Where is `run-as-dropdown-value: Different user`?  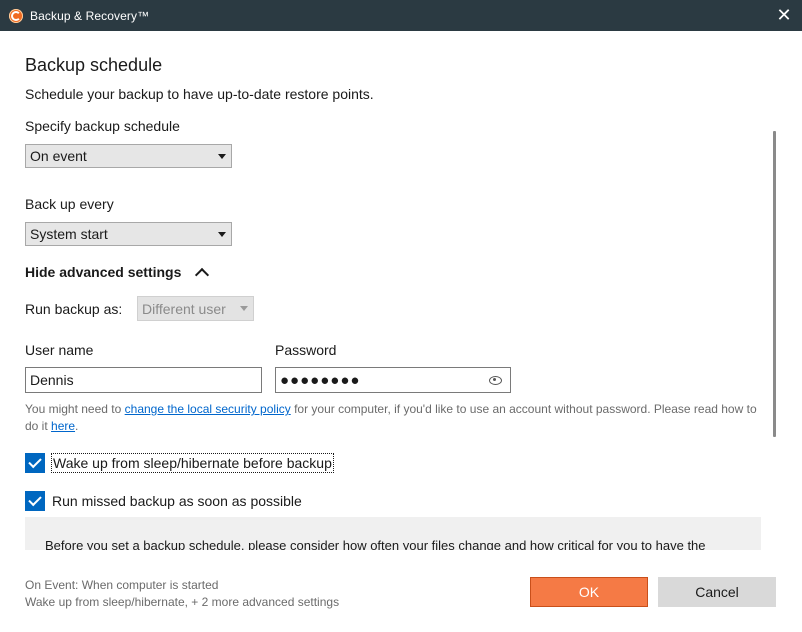 run-as-dropdown-value: Different user is located at coordinates (184, 308).